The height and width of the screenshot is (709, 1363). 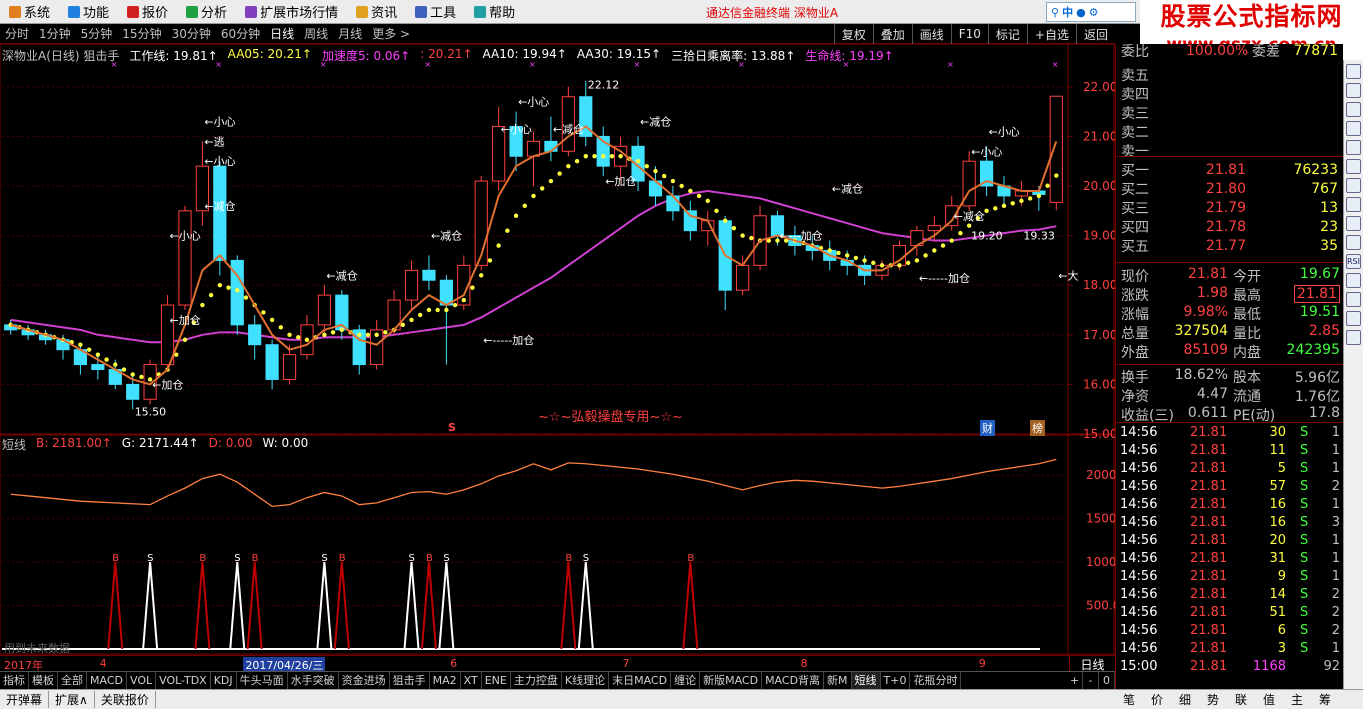 I want to click on mic-icon: ●, so click(x=1081, y=12).